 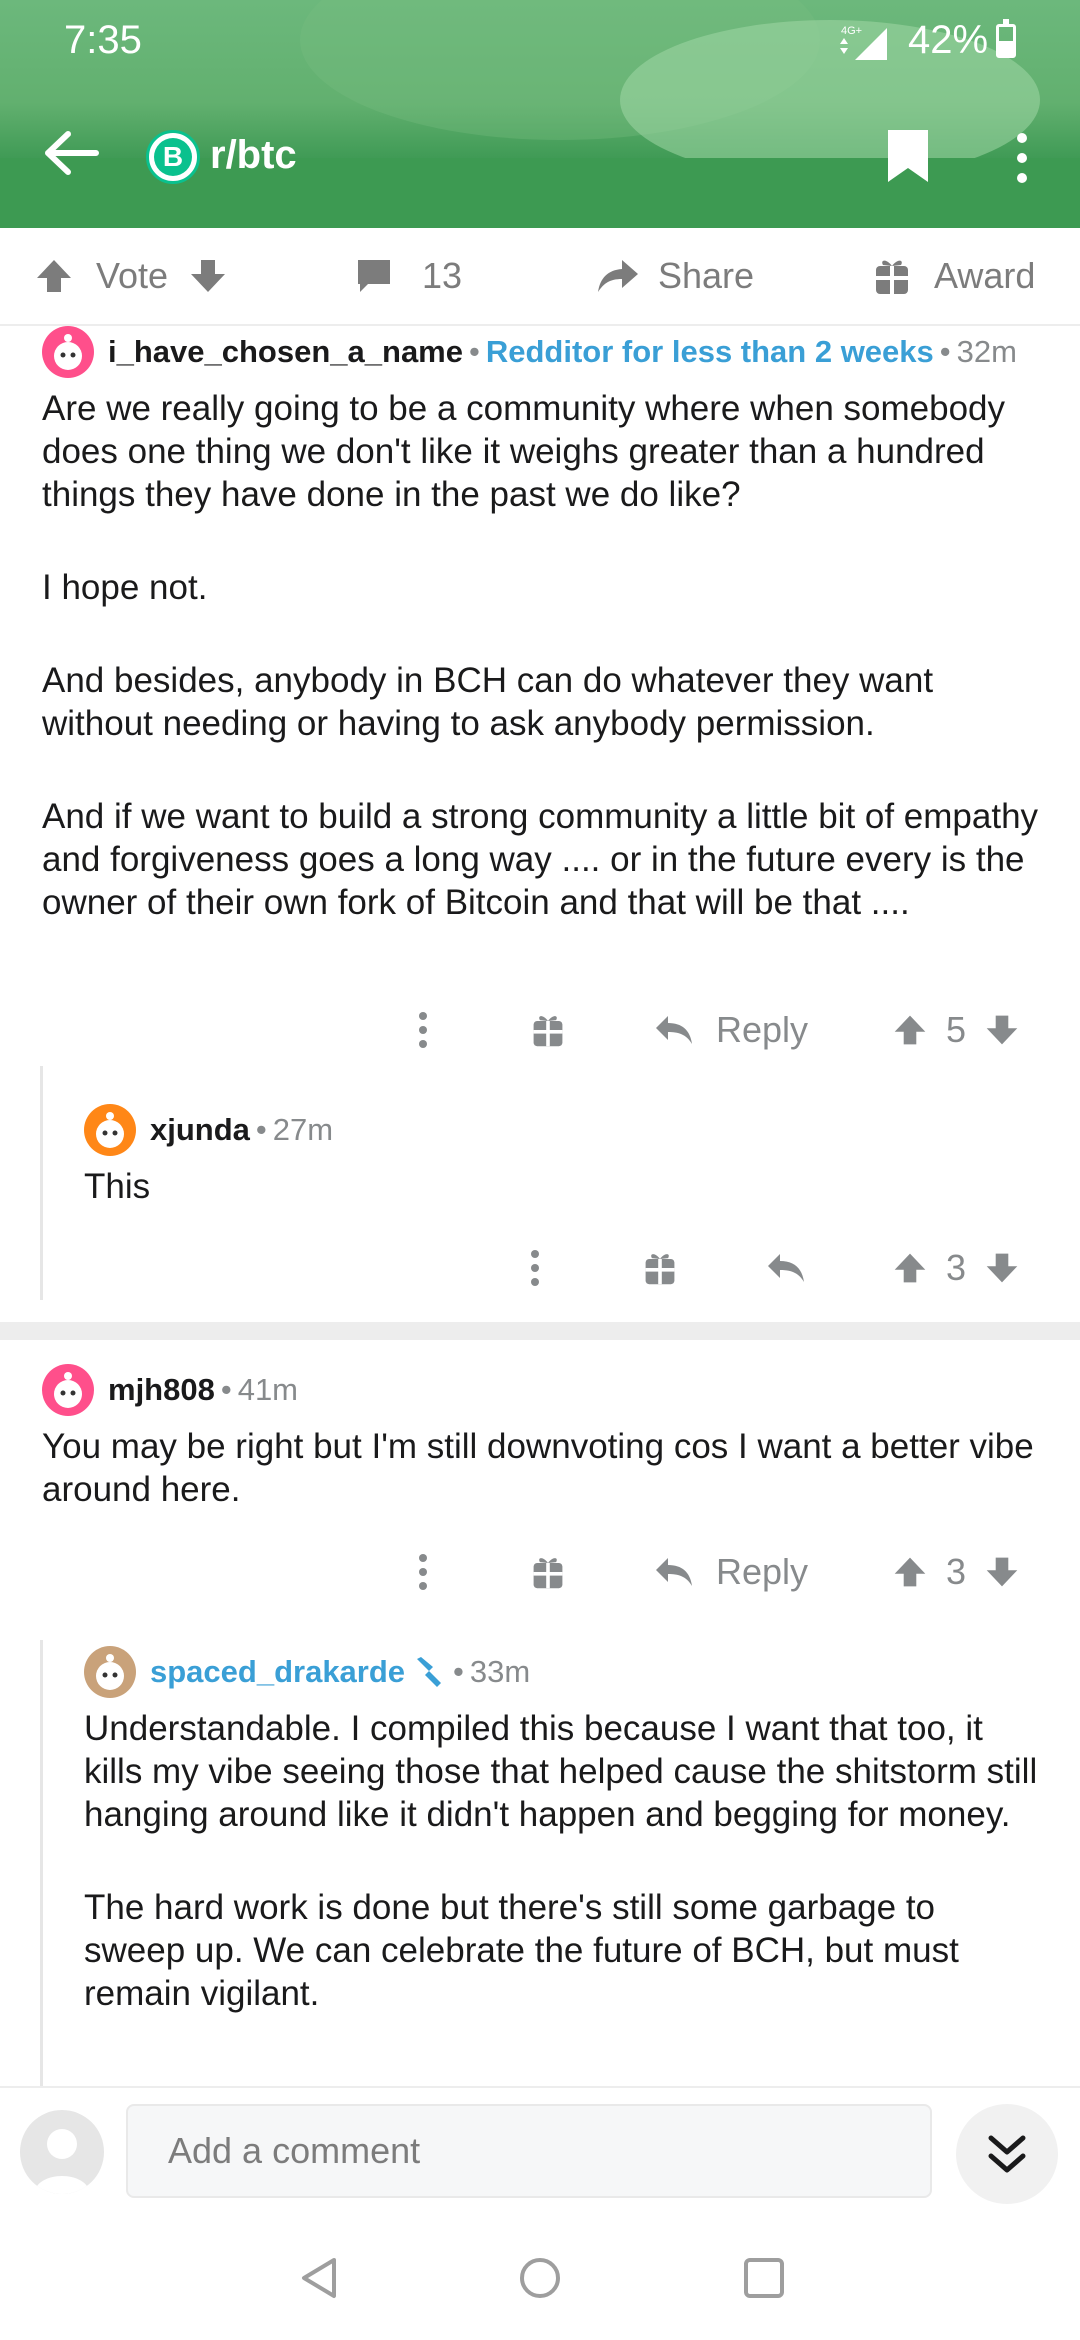 What do you see at coordinates (62, 2161) in the screenshot?
I see `user-silhouette-icon` at bounding box center [62, 2161].